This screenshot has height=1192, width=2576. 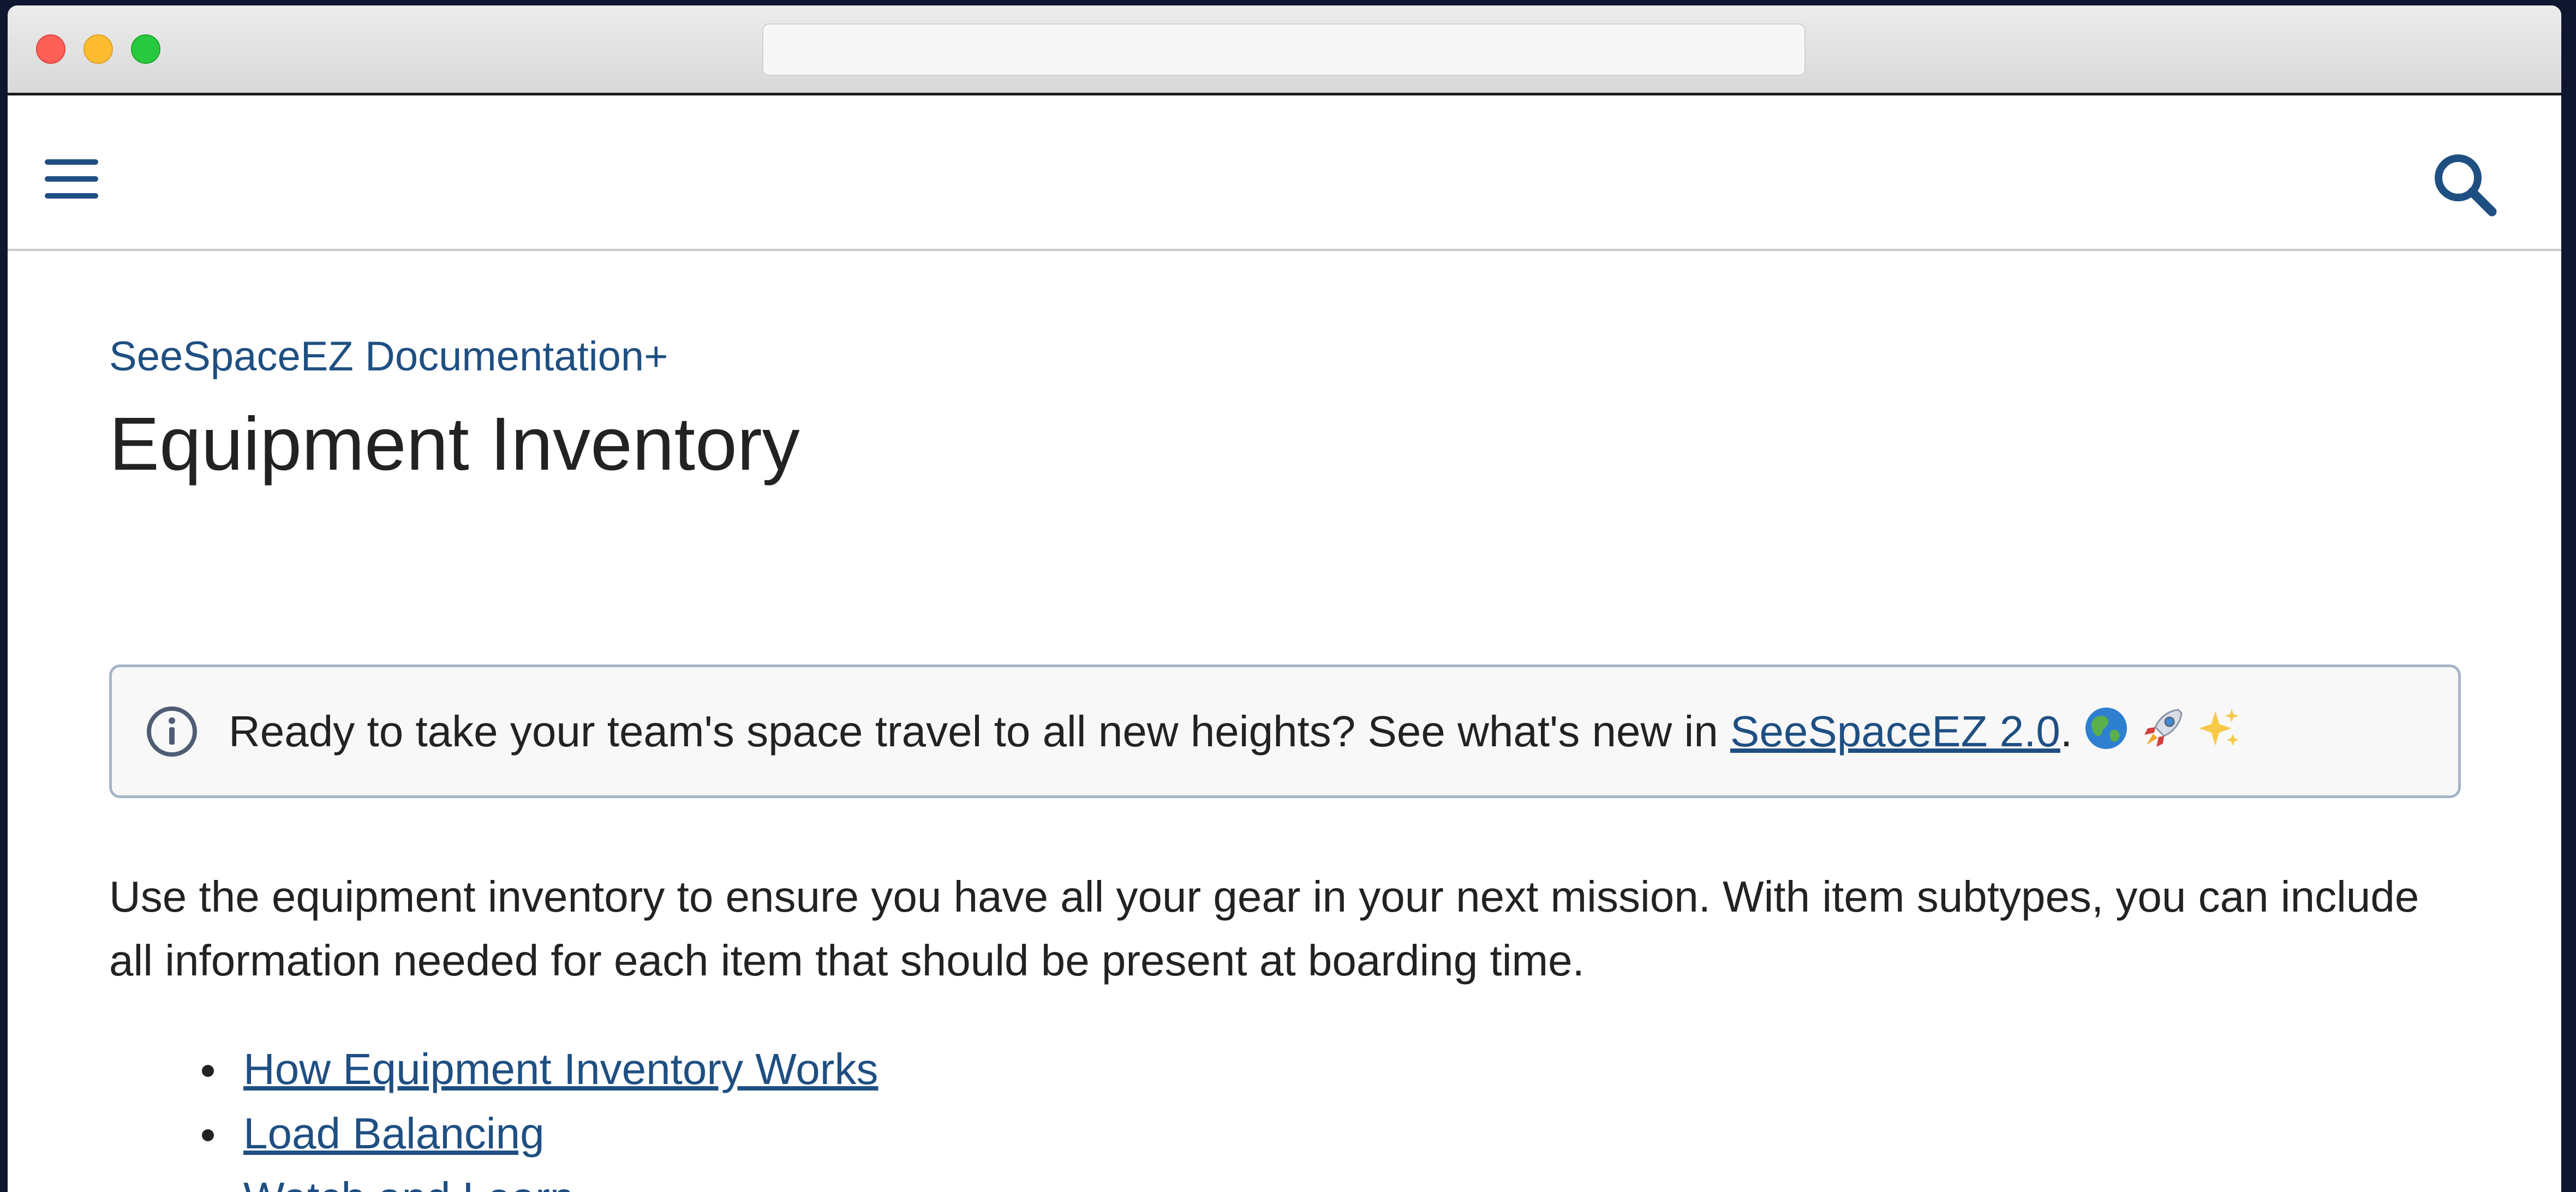 I want to click on toc-item: Watch and Learn, so click(x=494, y=1181).